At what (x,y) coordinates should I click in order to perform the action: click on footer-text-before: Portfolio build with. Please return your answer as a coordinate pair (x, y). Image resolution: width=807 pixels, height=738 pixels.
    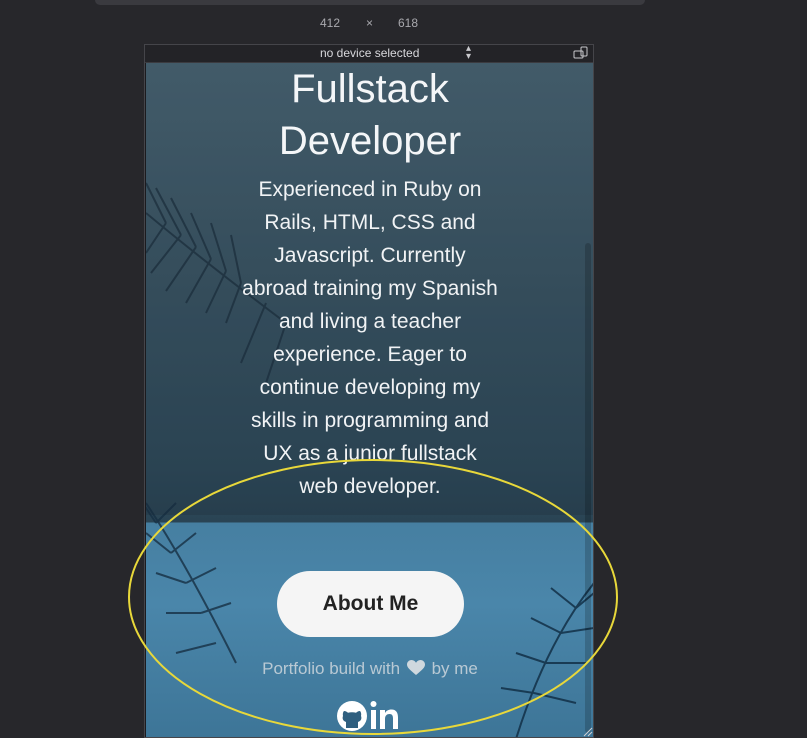
    Looking at the image, I should click on (331, 668).